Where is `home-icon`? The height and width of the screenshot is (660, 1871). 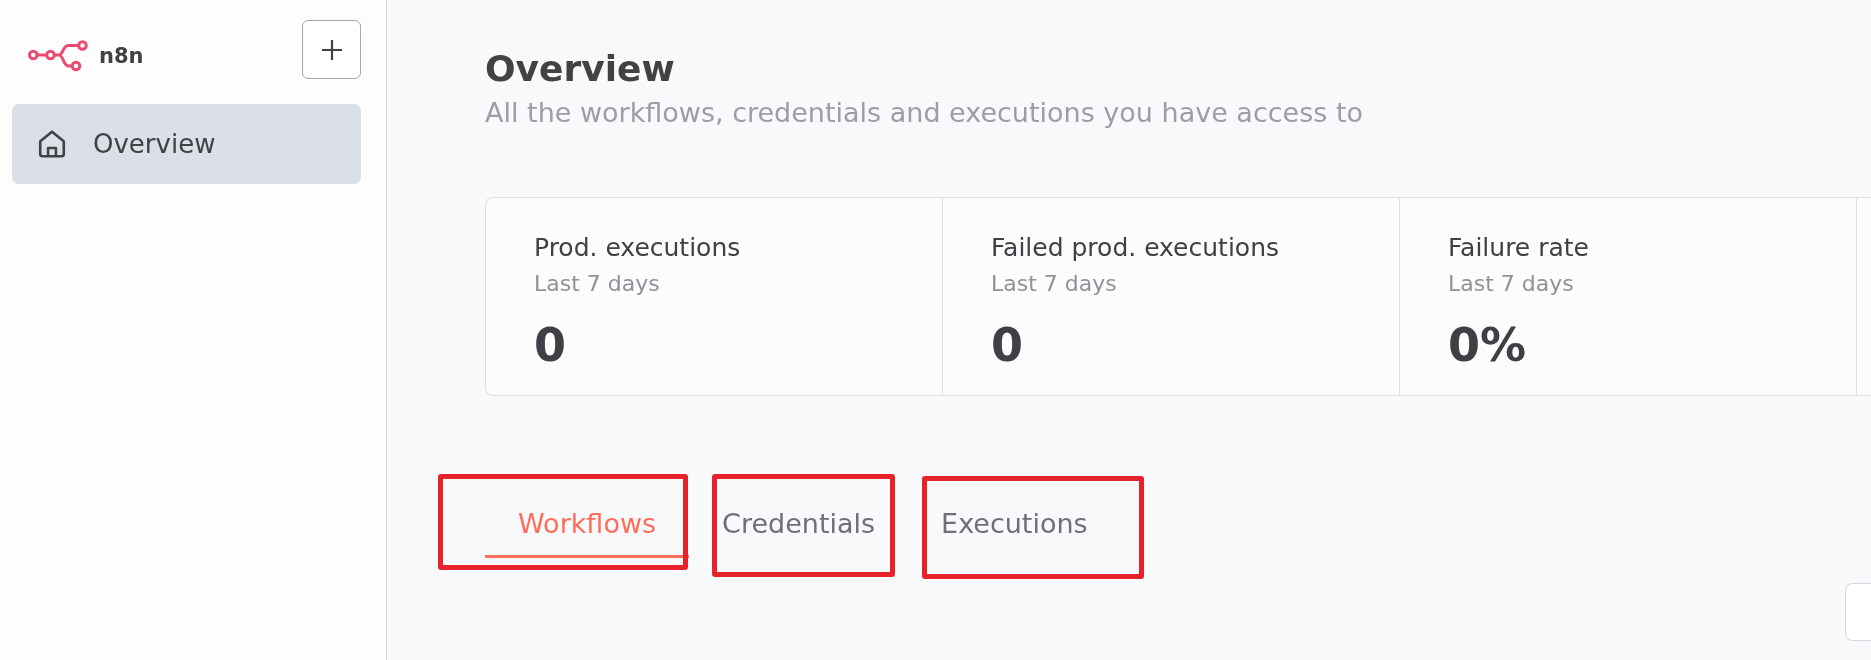 home-icon is located at coordinates (52, 144).